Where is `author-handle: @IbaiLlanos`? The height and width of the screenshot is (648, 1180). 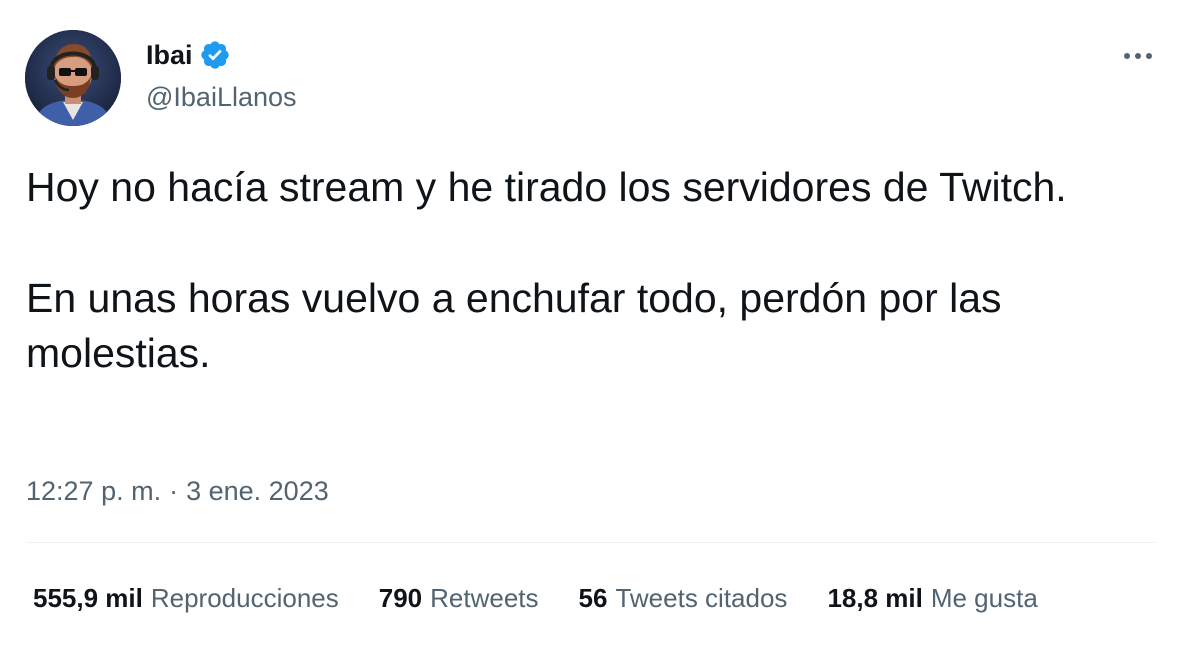 author-handle: @IbaiLlanos is located at coordinates (221, 97).